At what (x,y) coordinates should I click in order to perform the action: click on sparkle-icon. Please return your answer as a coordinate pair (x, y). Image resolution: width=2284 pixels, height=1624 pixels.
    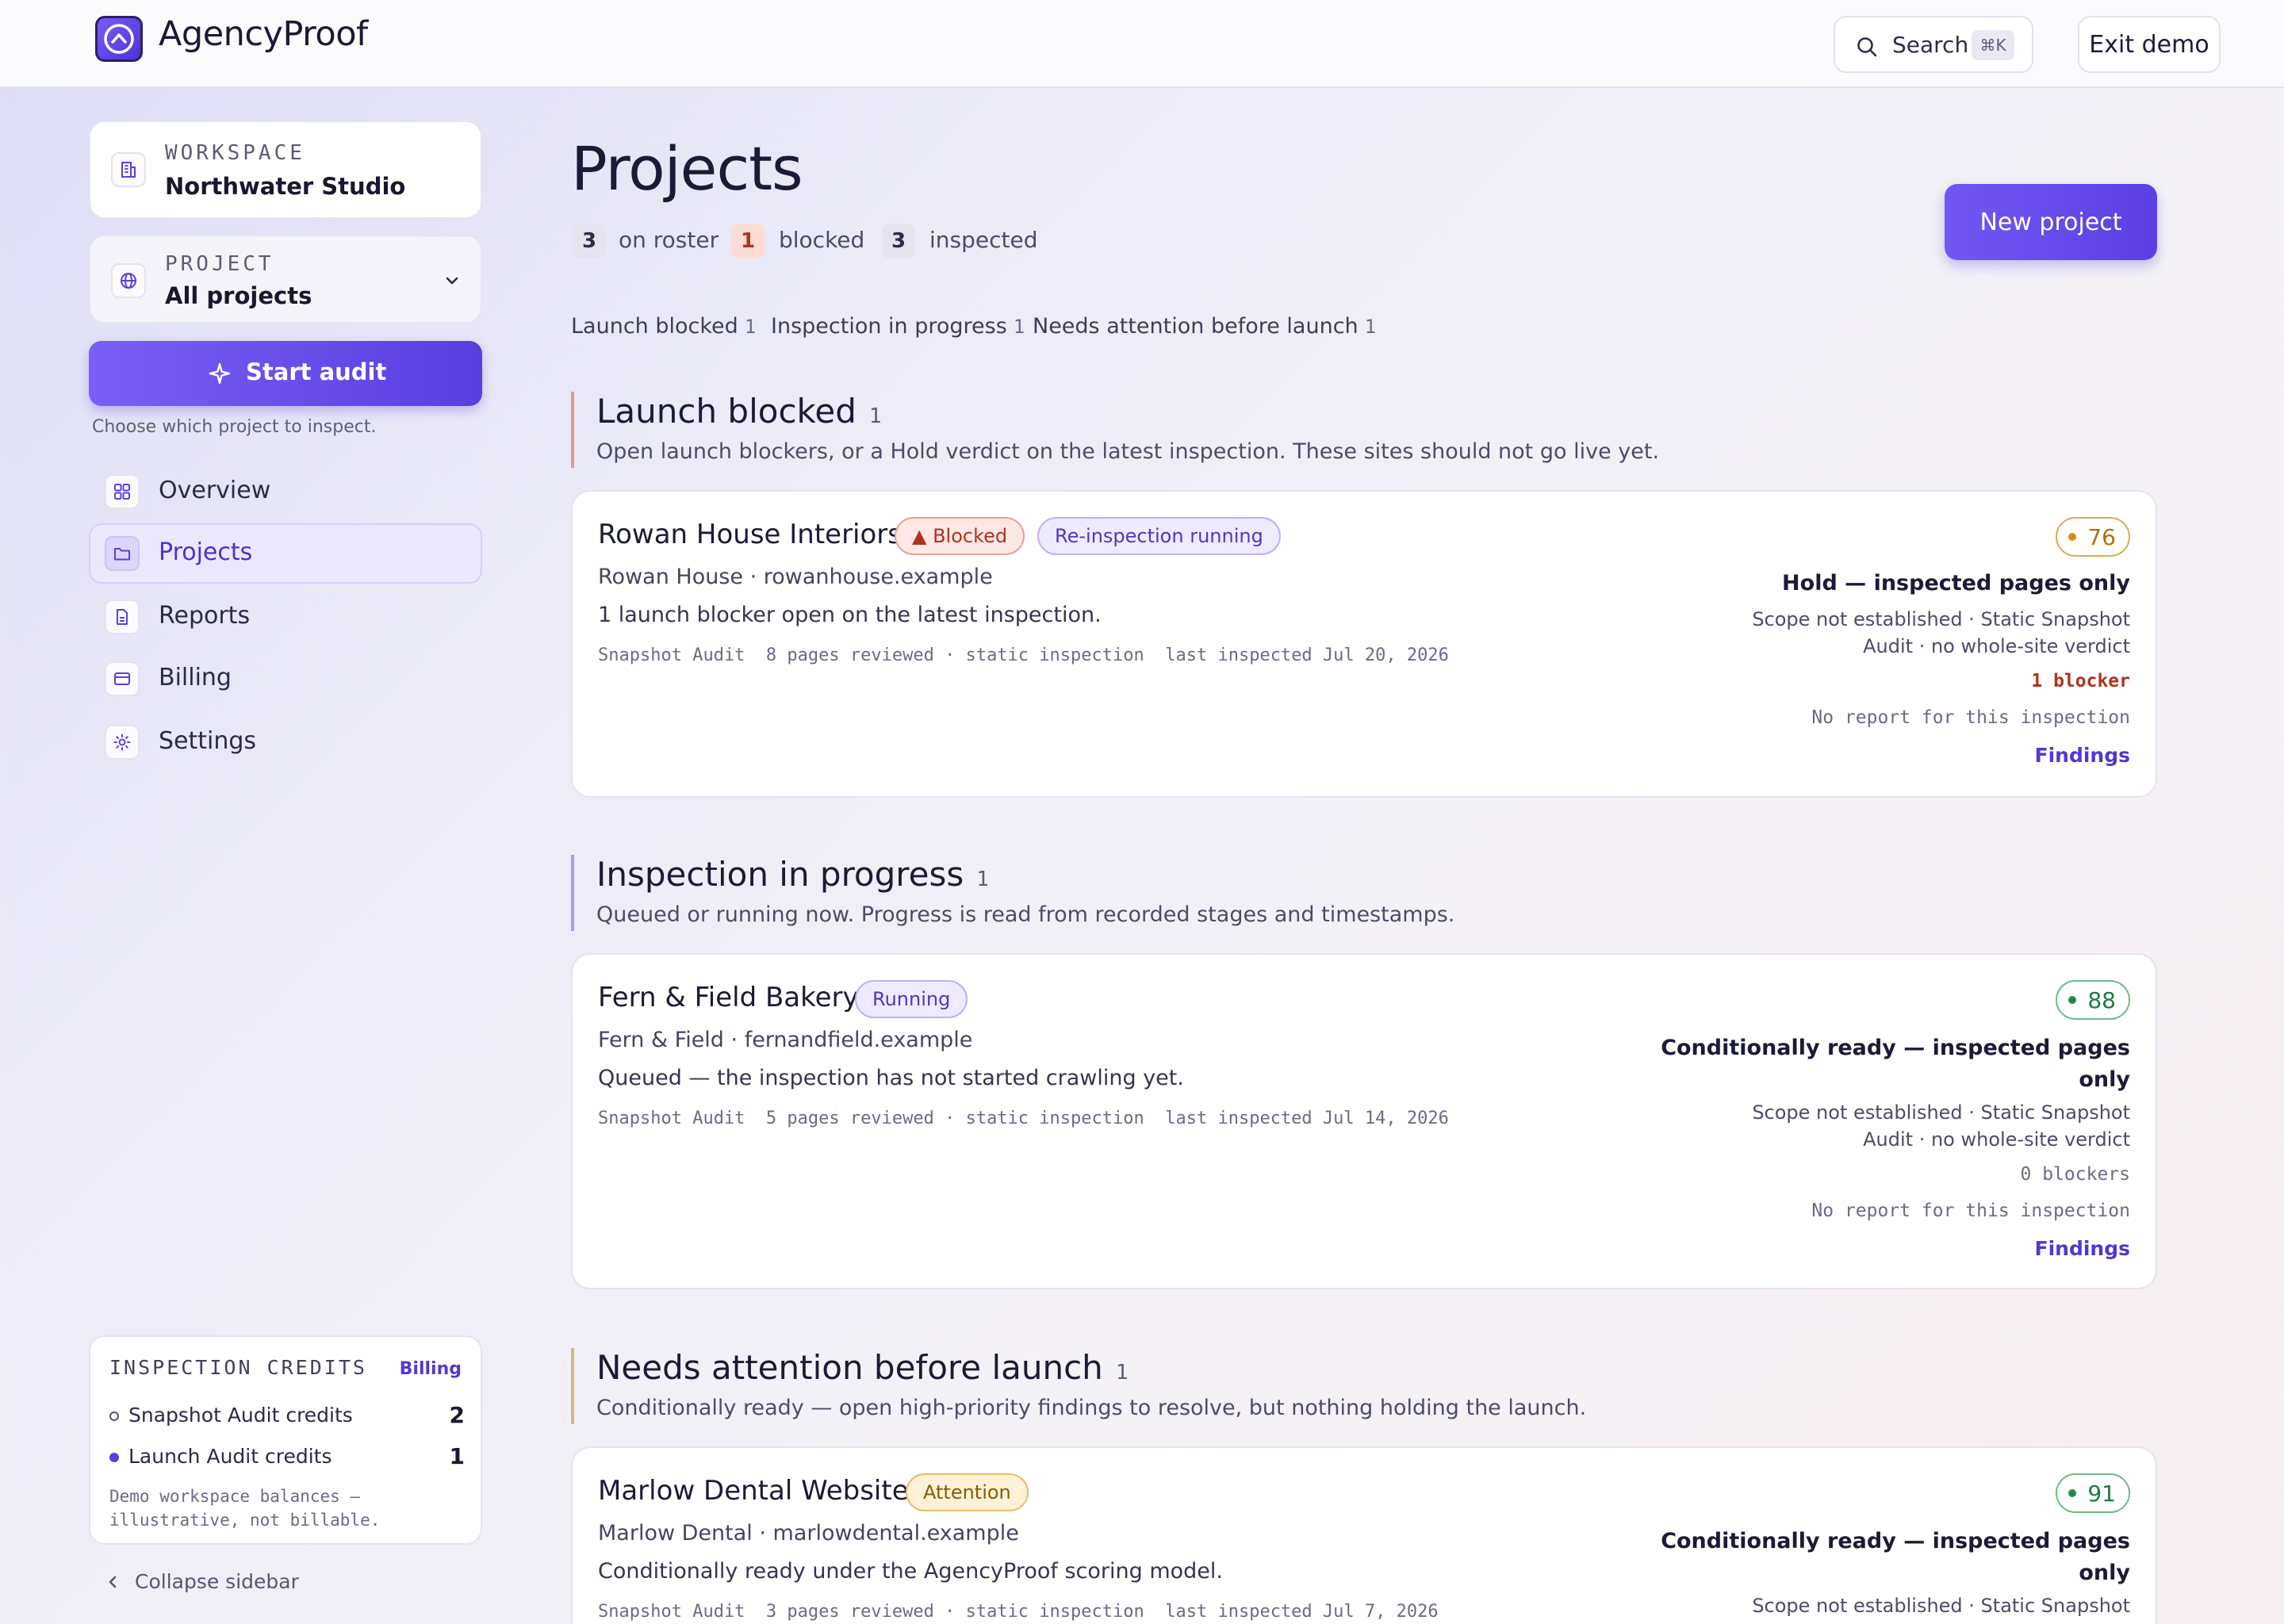
    Looking at the image, I should click on (220, 373).